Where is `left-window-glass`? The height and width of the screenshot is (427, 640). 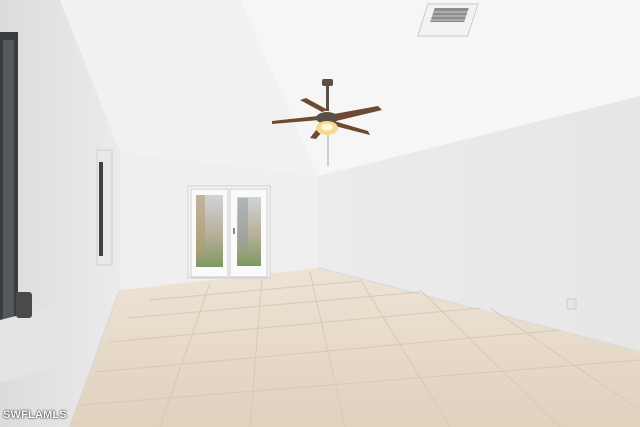
left-window-glass is located at coordinates (8, 185).